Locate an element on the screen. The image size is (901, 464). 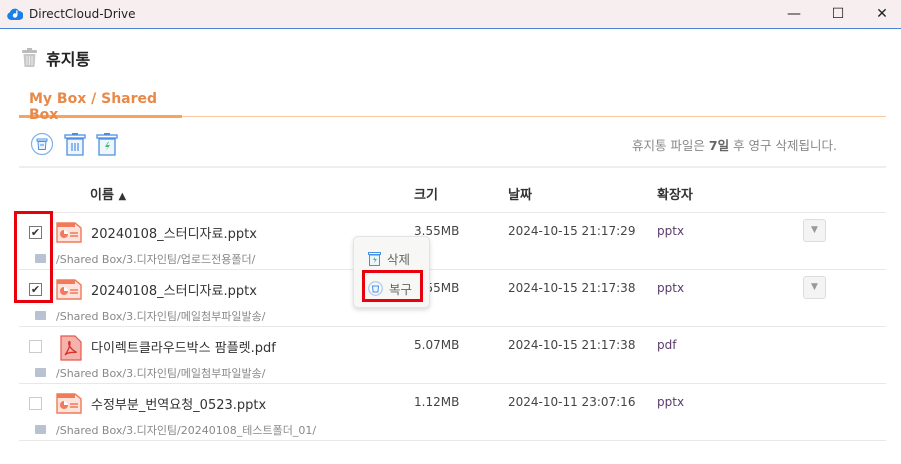
file-path: /Shared Box/3.디자인팀/20240108_테스트폴더_01/ is located at coordinates (186, 430).